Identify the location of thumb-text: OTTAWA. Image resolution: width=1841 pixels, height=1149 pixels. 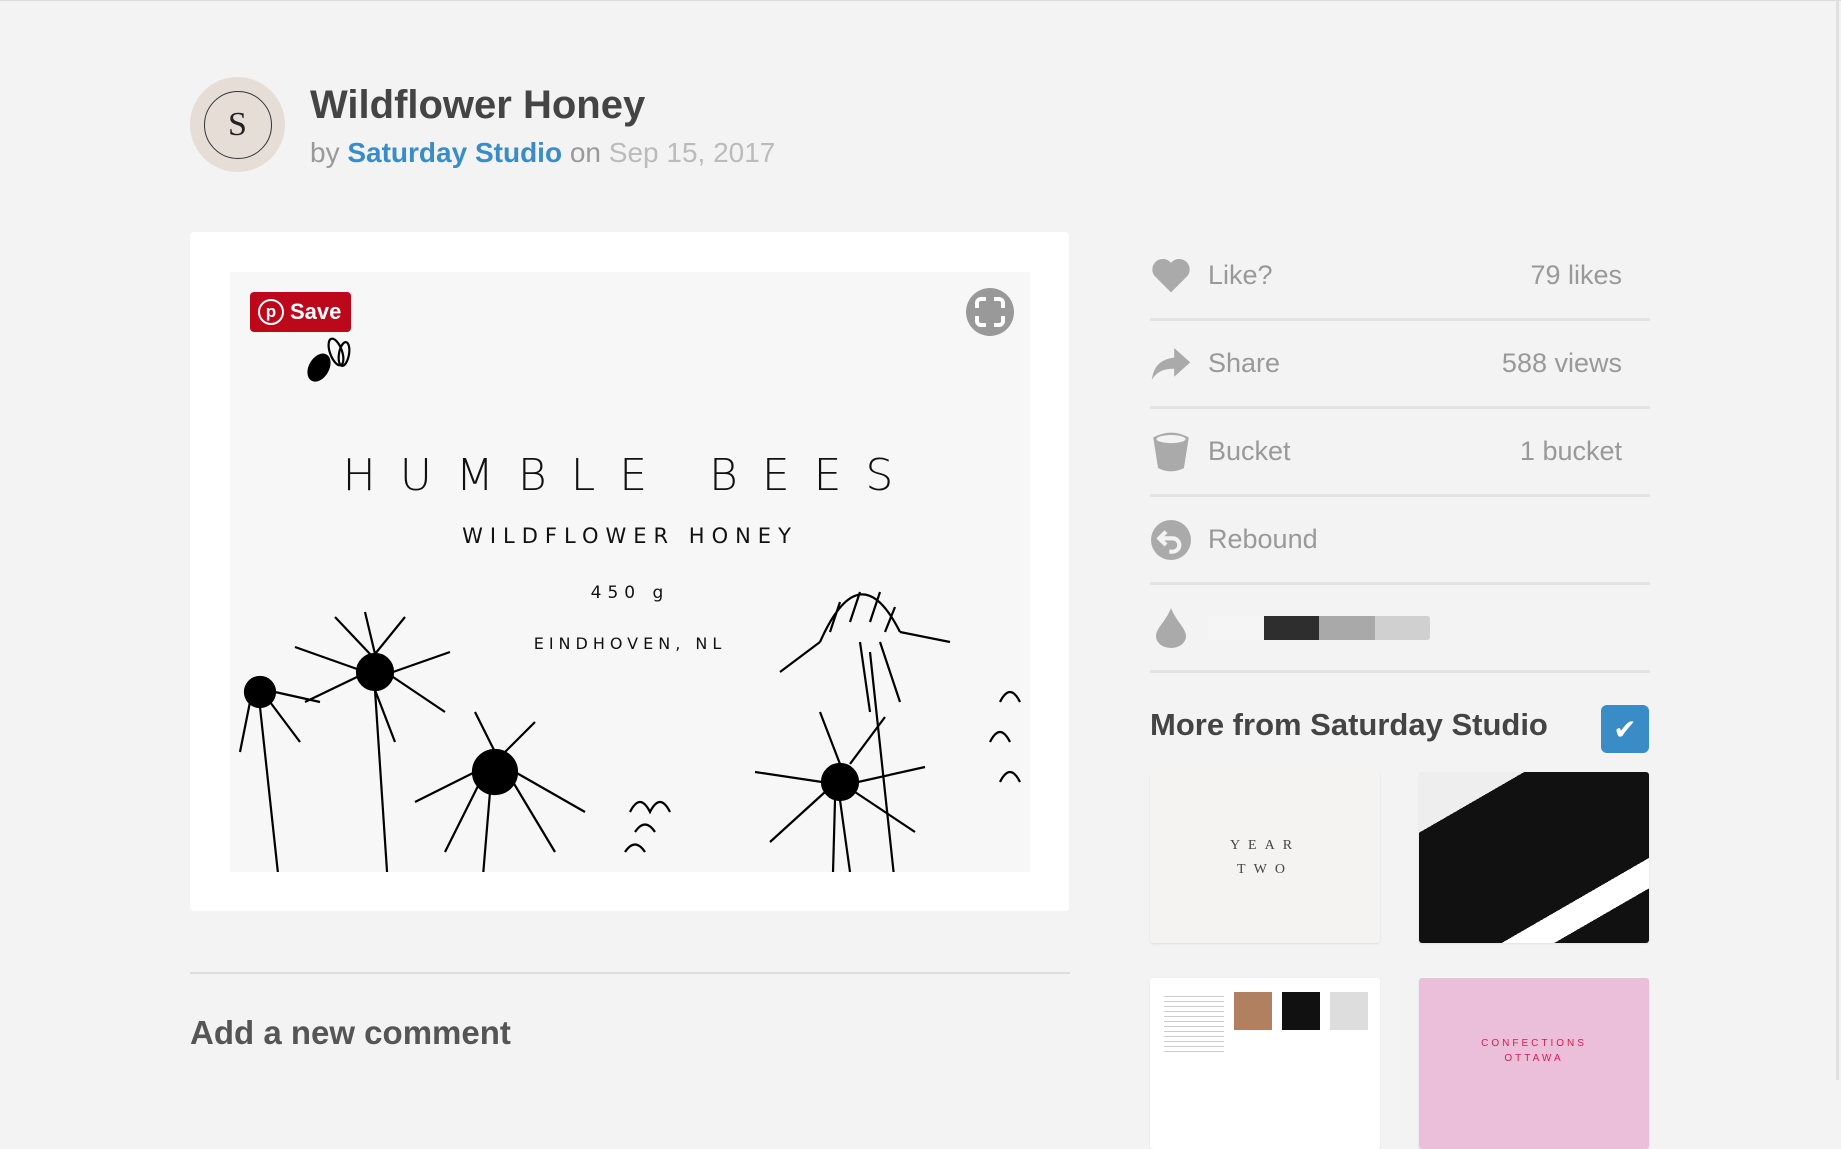
(1534, 1058).